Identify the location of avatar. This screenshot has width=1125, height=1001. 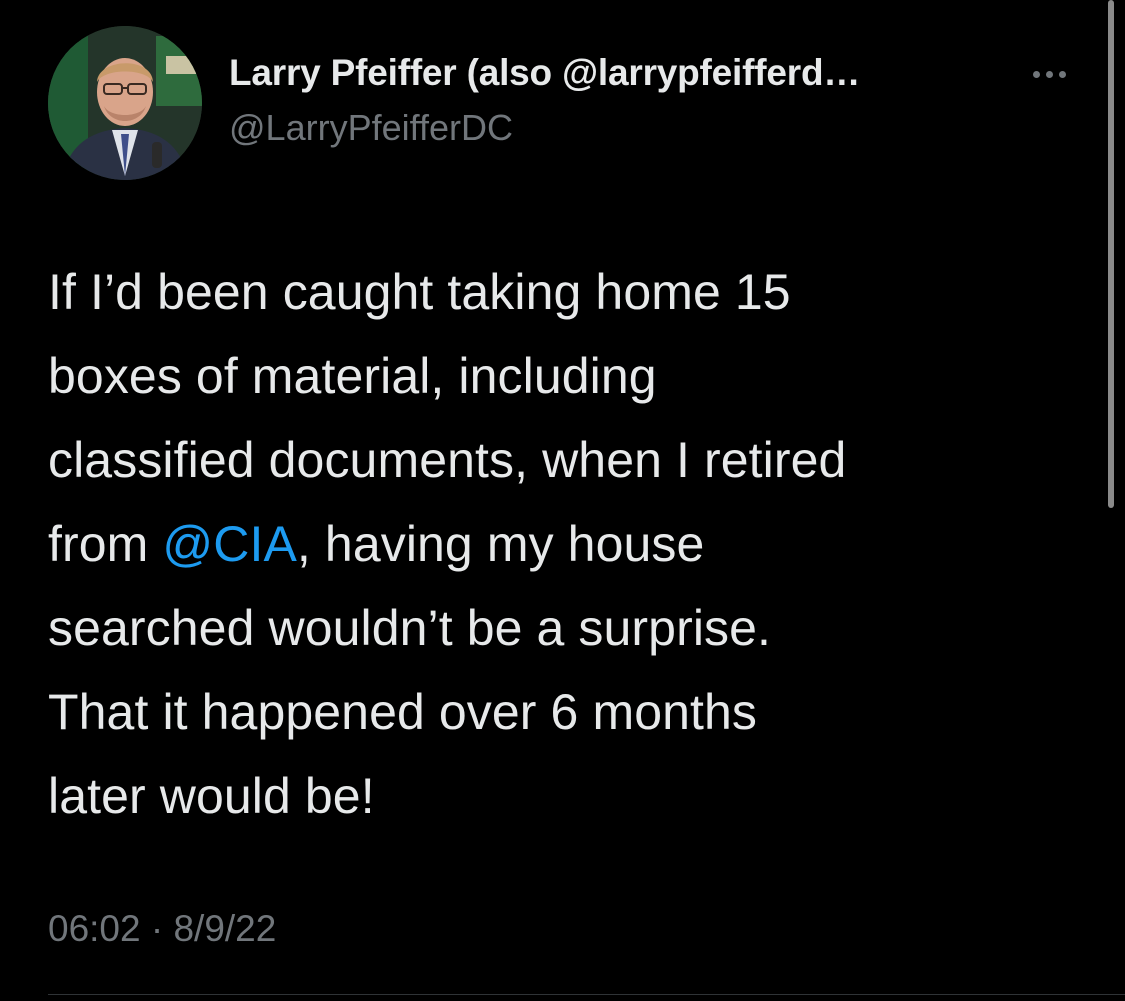
(125, 103).